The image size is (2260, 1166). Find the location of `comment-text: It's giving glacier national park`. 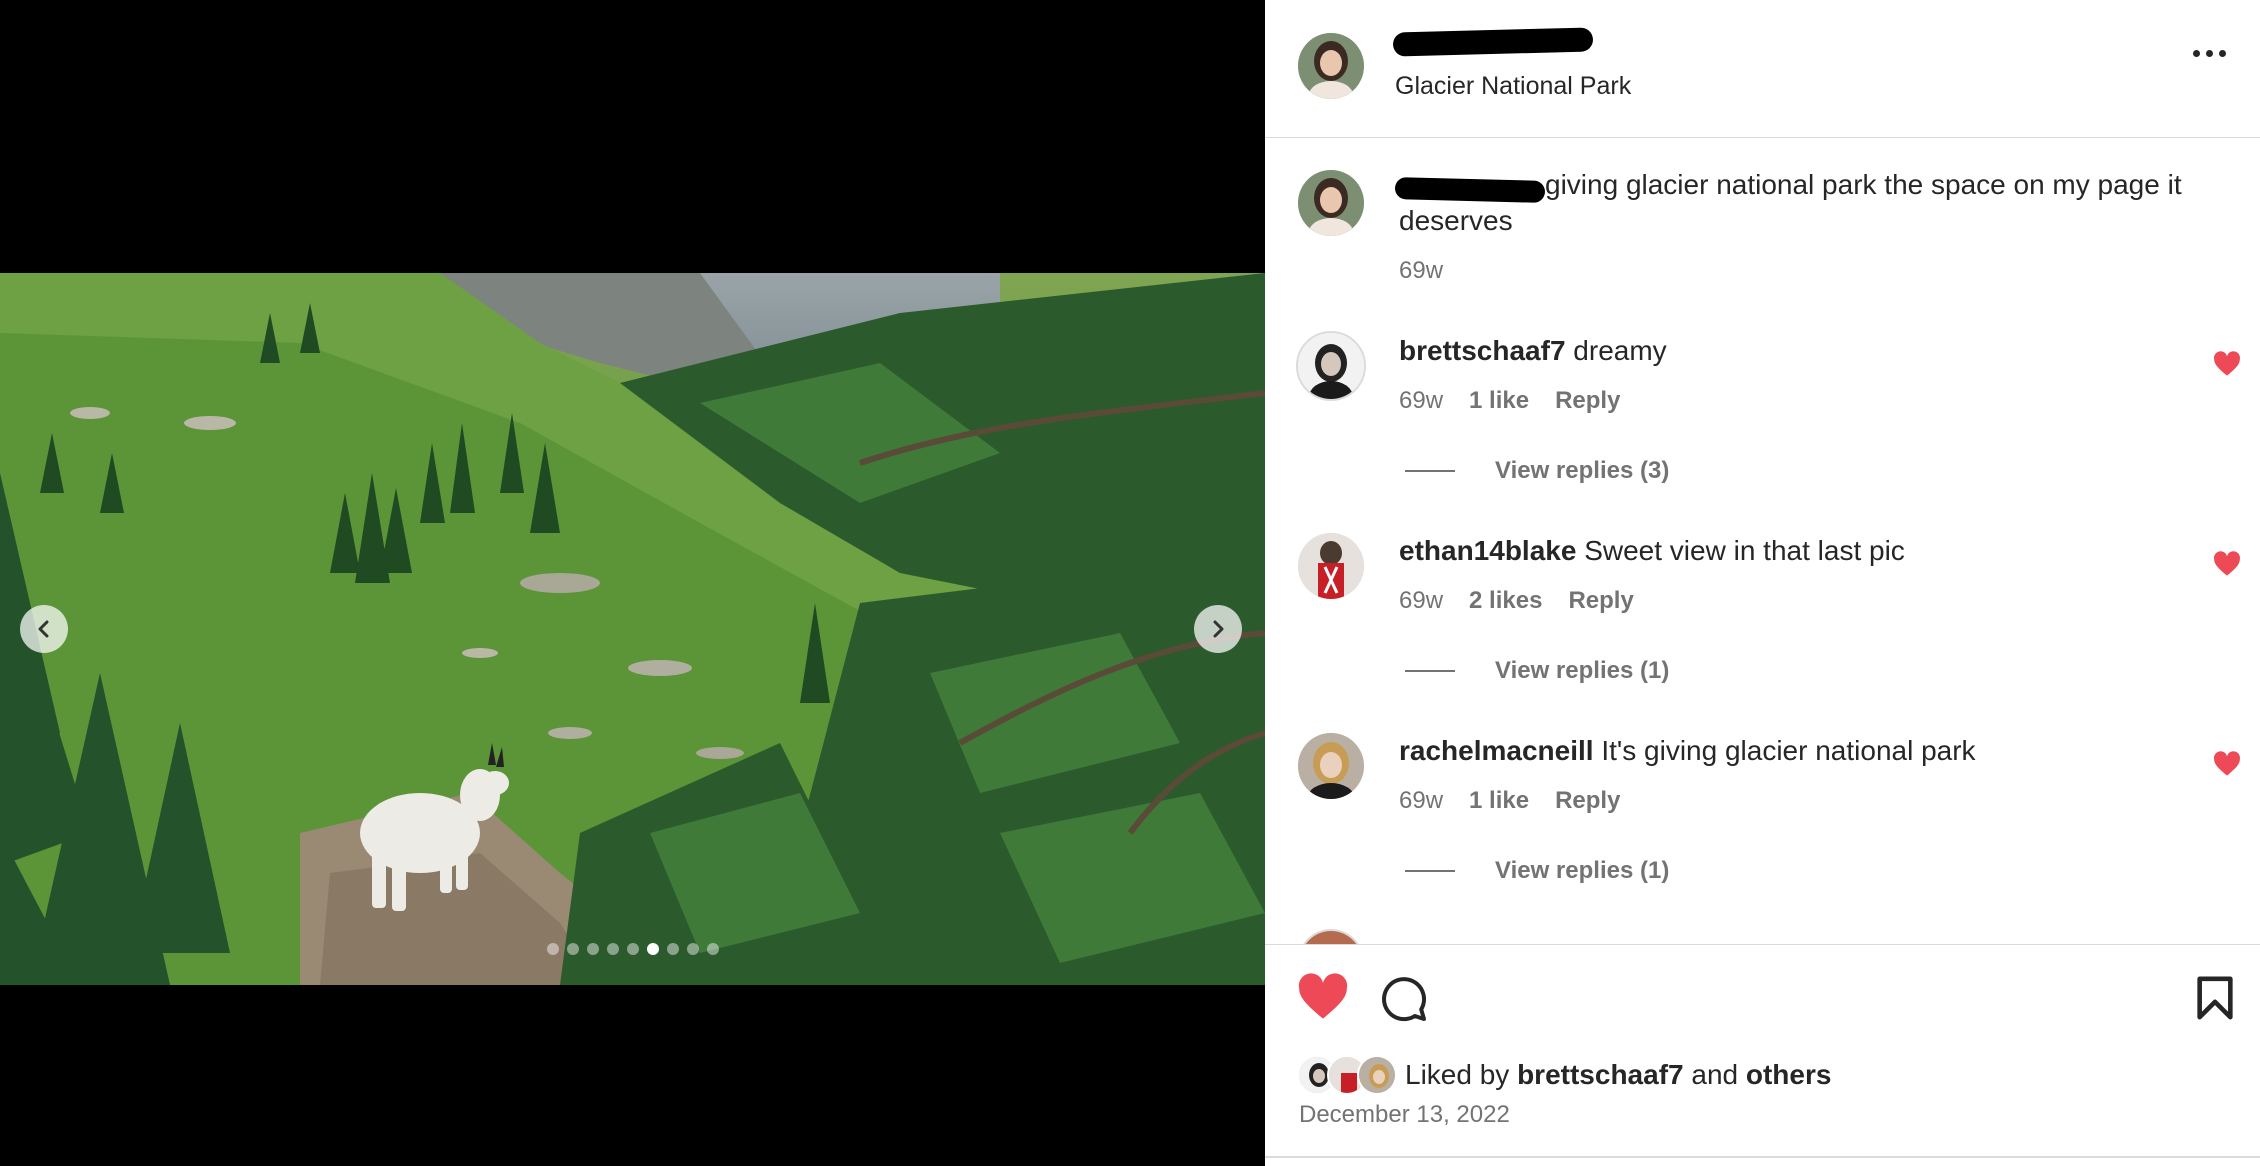

comment-text: It's giving glacier national park is located at coordinates (1788, 750).